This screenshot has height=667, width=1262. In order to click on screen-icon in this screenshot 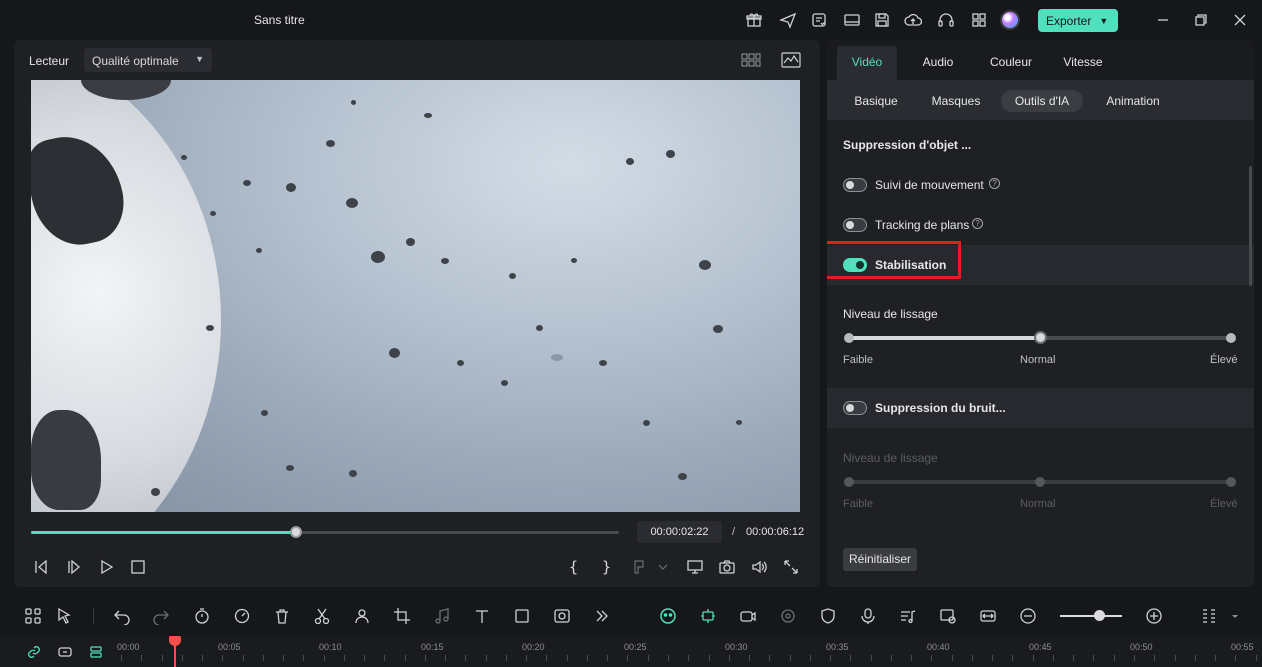, I will do `click(788, 616)`.